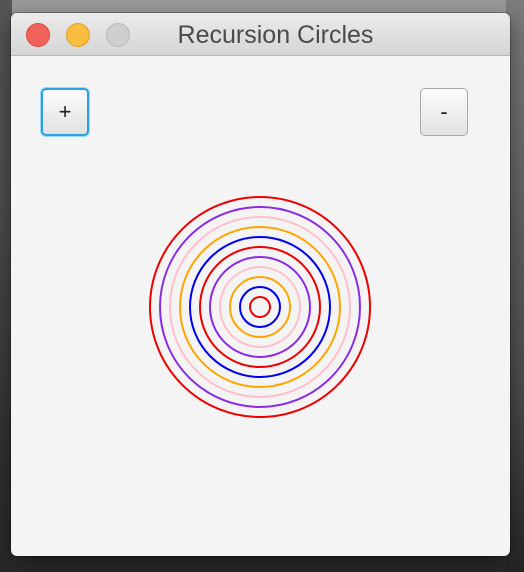 The image size is (524, 572). I want to click on window-title: Recursion Circles, so click(275, 35).